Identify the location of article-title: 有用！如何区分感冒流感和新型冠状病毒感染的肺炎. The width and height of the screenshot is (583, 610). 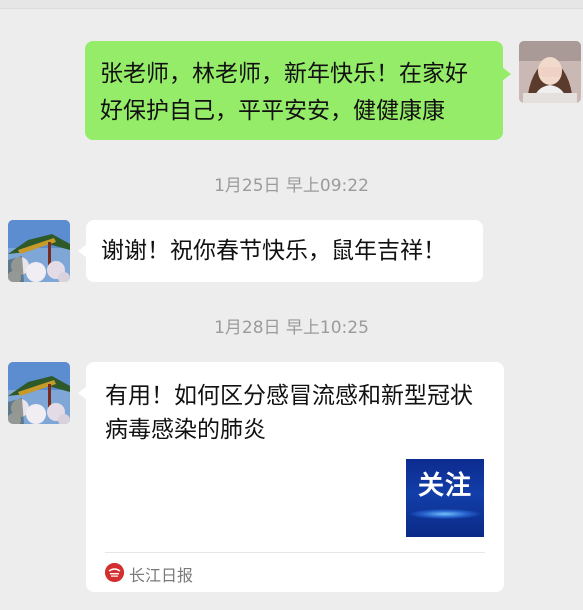
(289, 413).